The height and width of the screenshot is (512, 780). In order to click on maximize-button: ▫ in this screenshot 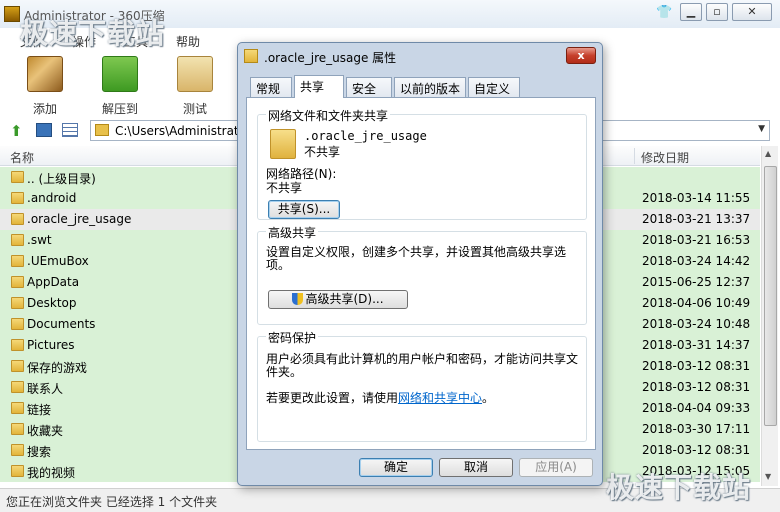, I will do `click(717, 12)`.